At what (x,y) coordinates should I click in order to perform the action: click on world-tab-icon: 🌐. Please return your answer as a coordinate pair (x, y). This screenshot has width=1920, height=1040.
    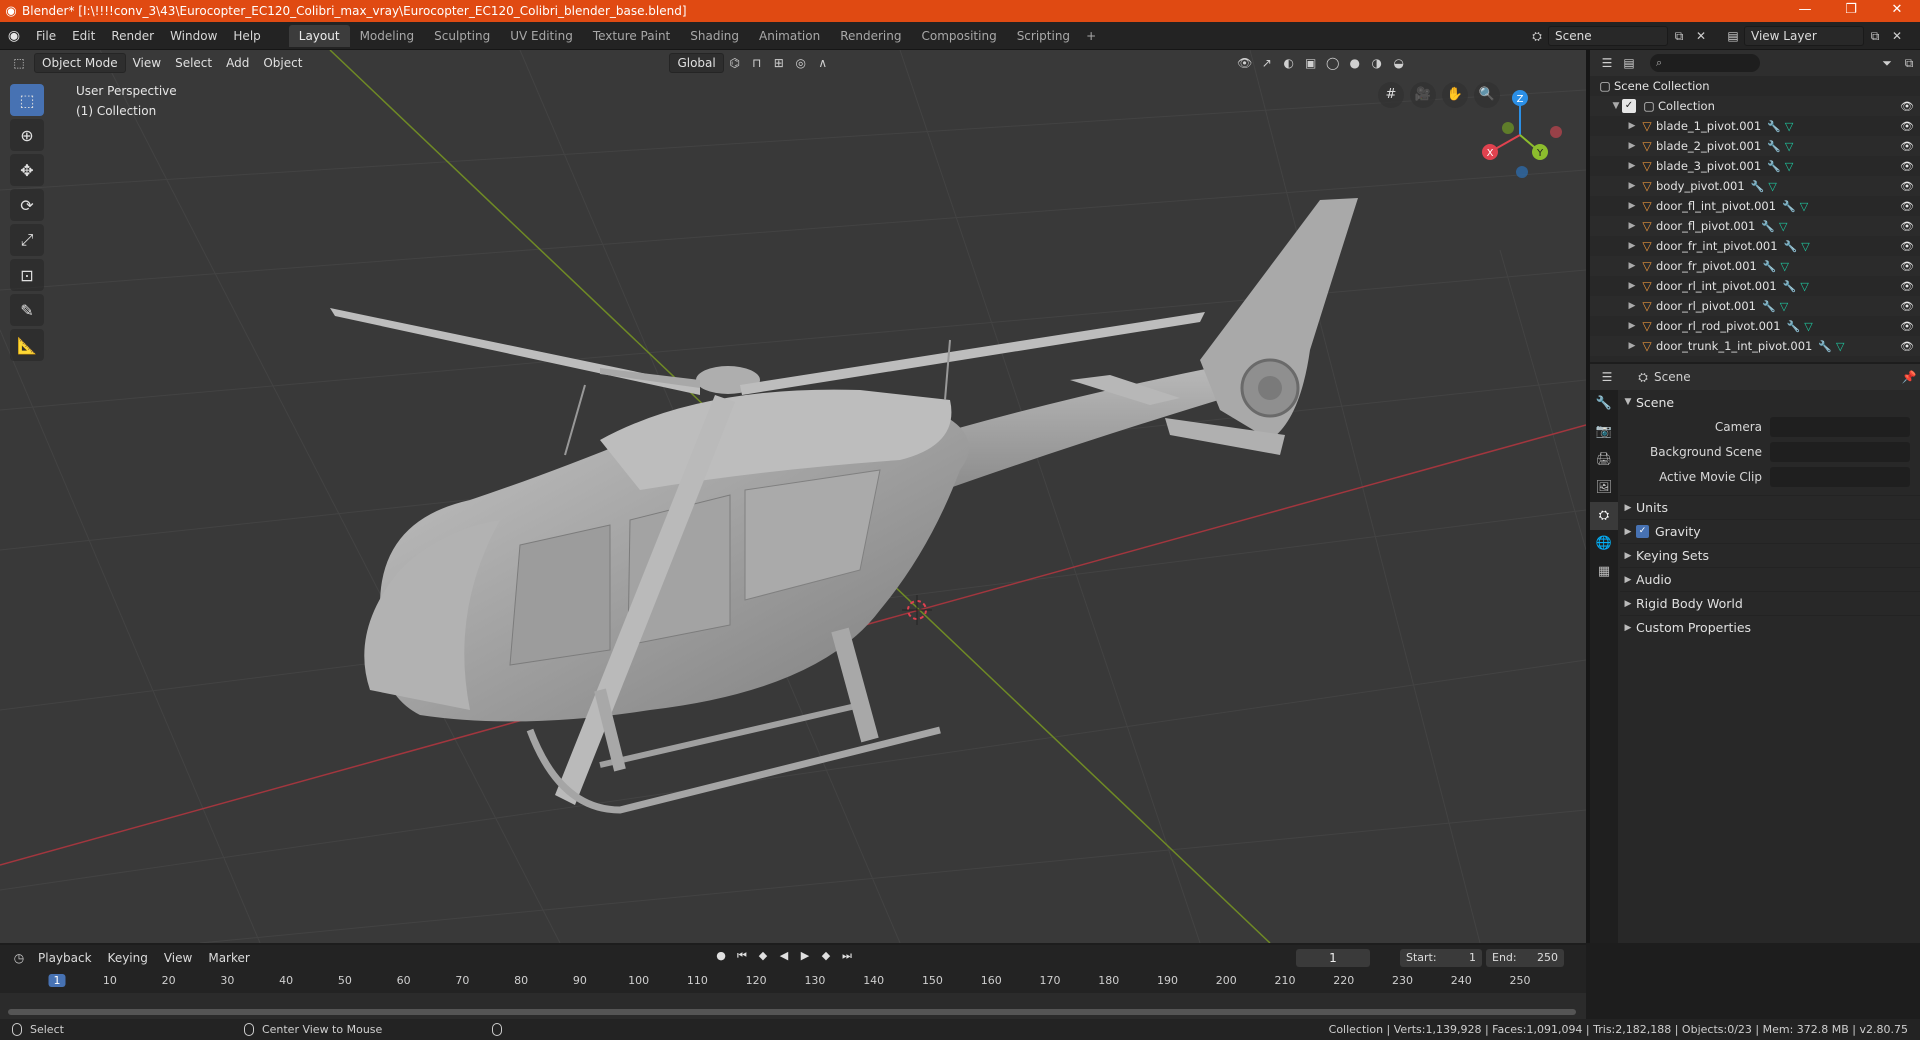
    Looking at the image, I should click on (1604, 544).